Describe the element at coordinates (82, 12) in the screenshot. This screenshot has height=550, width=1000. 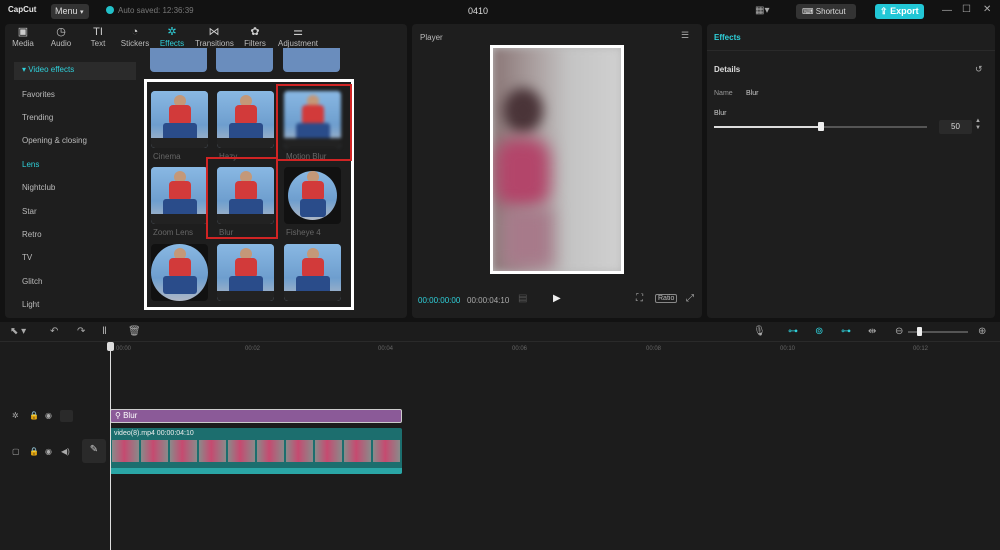
I see `chevron-down-icon: ▾` at that location.